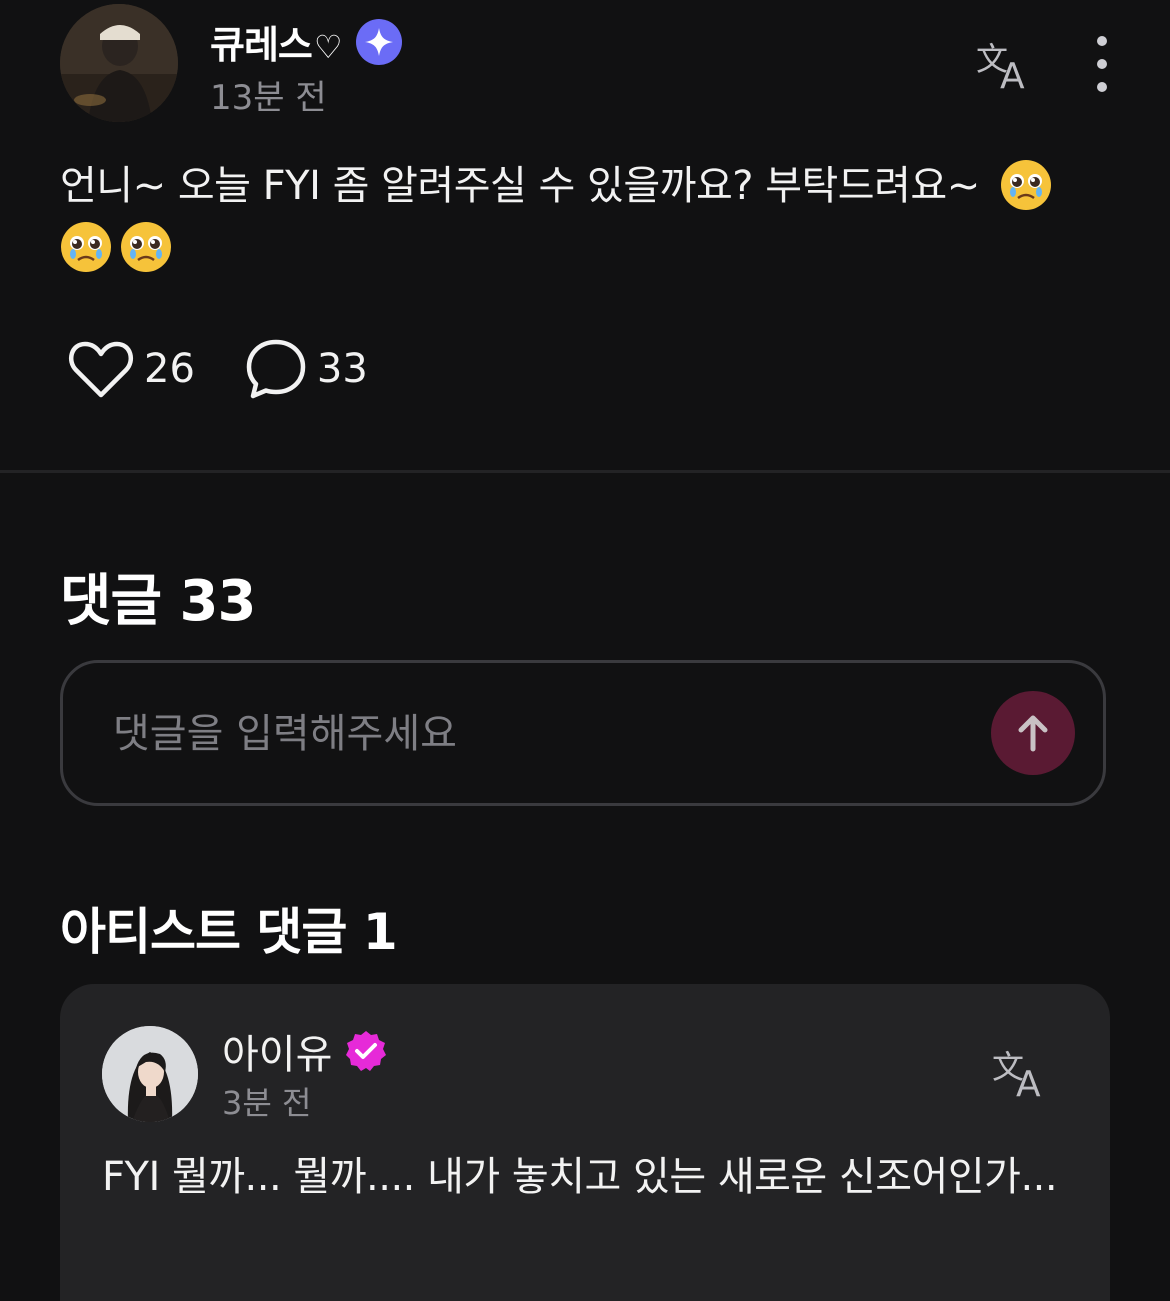 The height and width of the screenshot is (1301, 1170). I want to click on comment-icon, so click(276, 369).